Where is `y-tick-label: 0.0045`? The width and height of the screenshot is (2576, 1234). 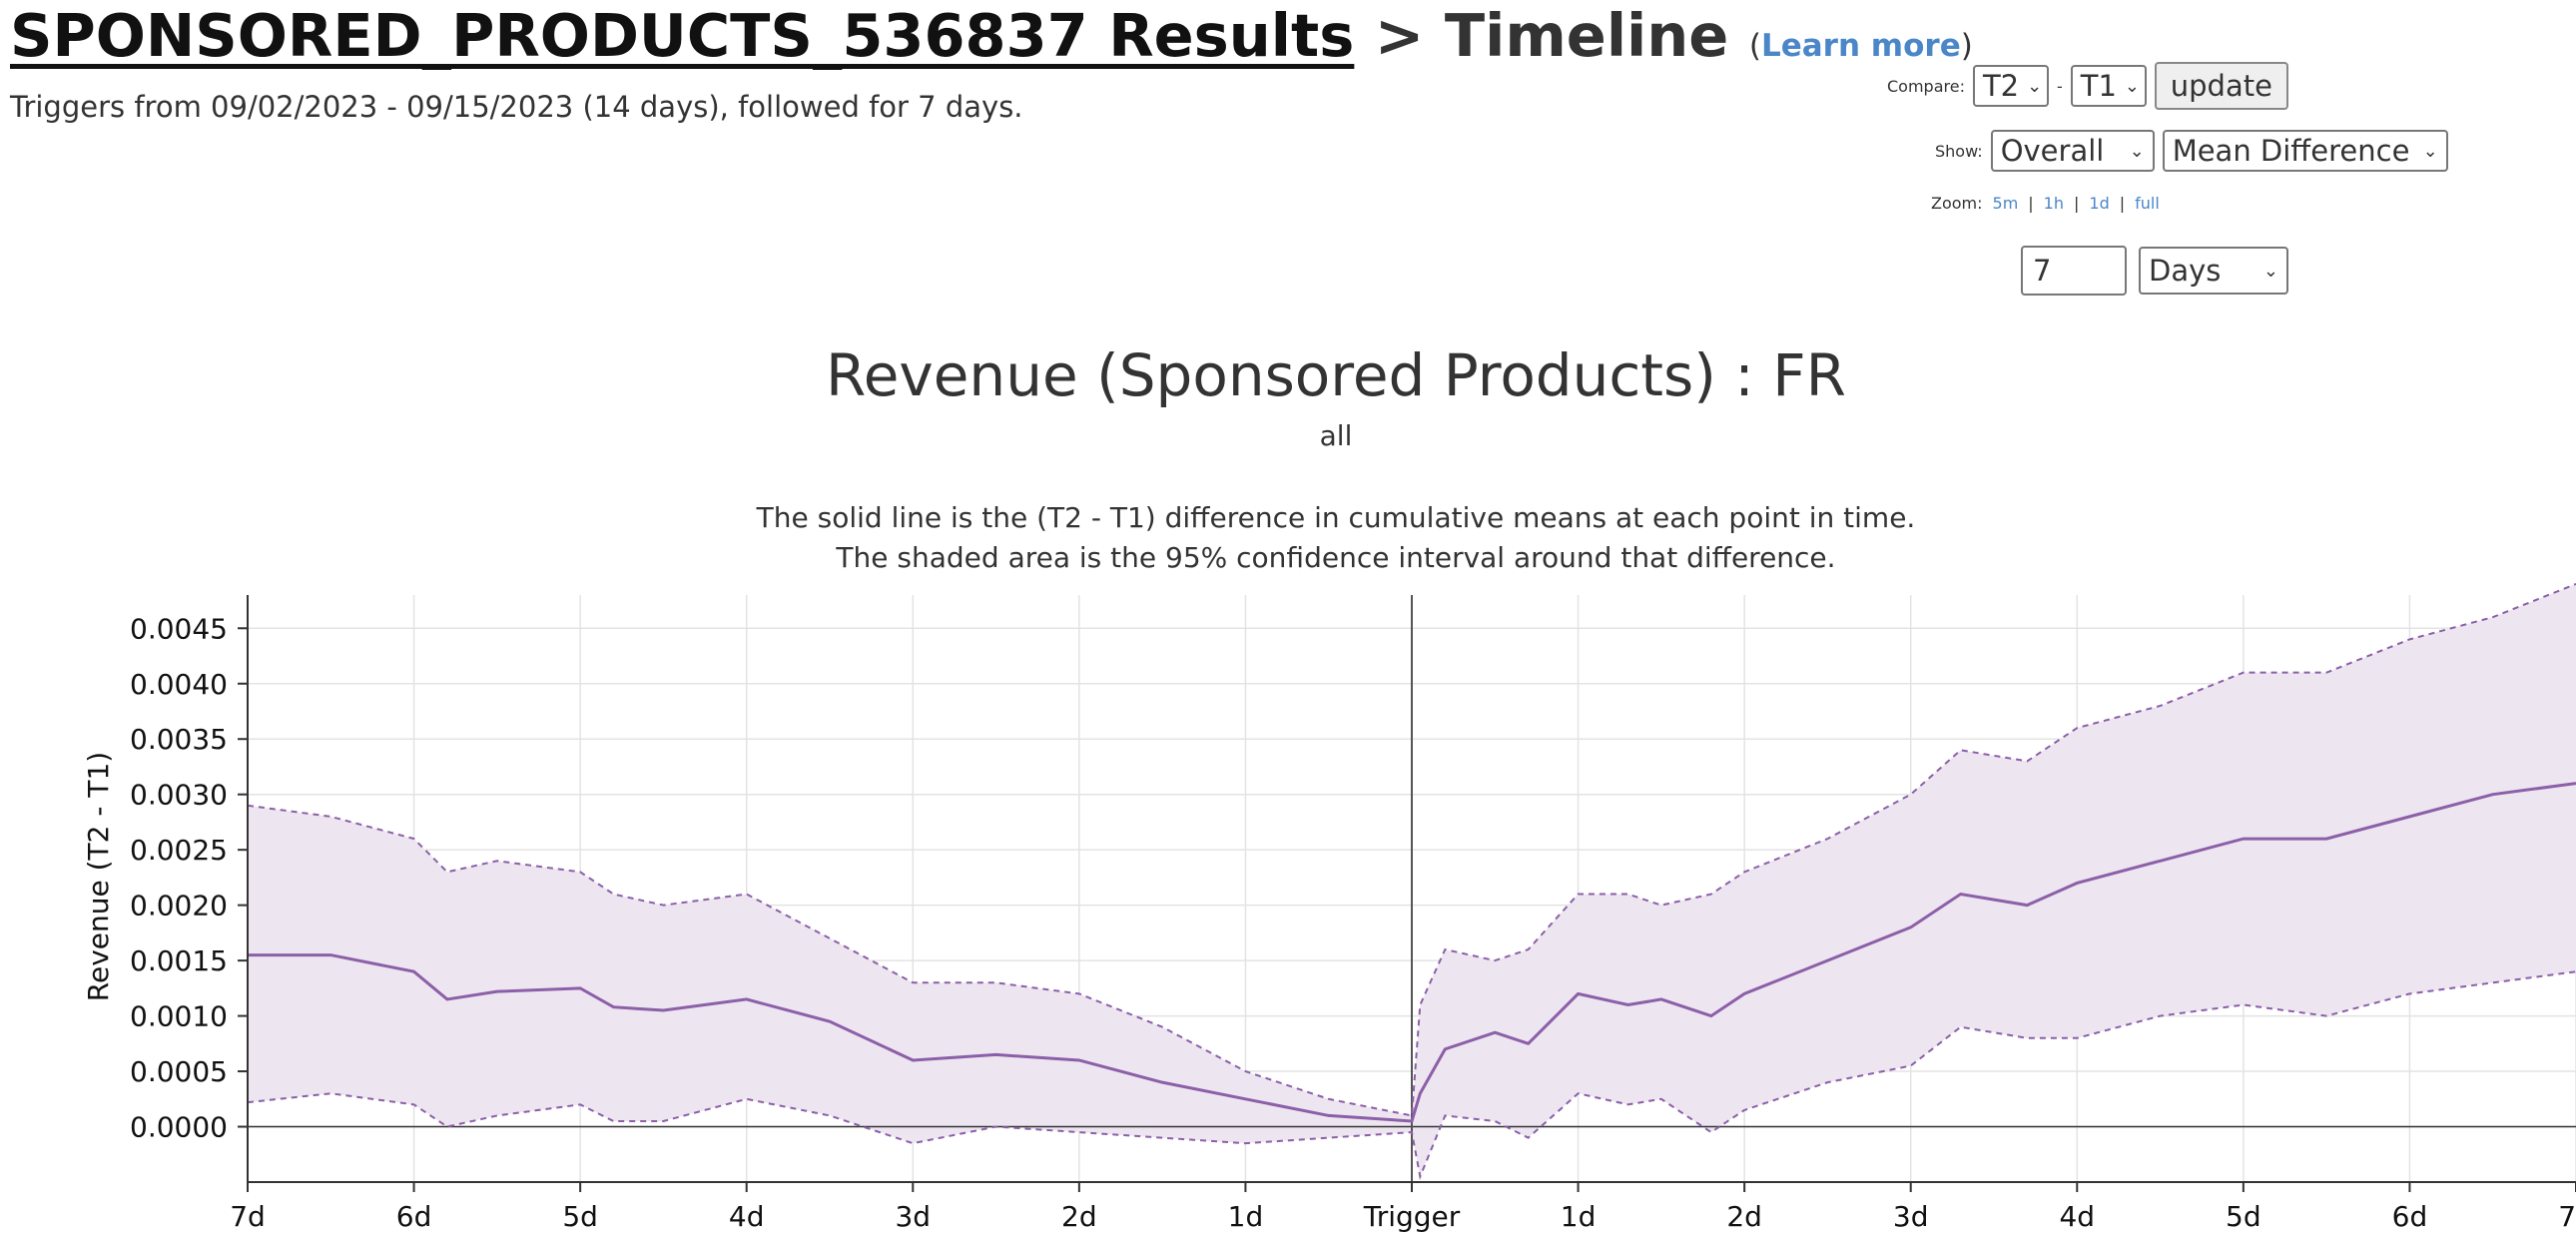 y-tick-label: 0.0045 is located at coordinates (179, 628).